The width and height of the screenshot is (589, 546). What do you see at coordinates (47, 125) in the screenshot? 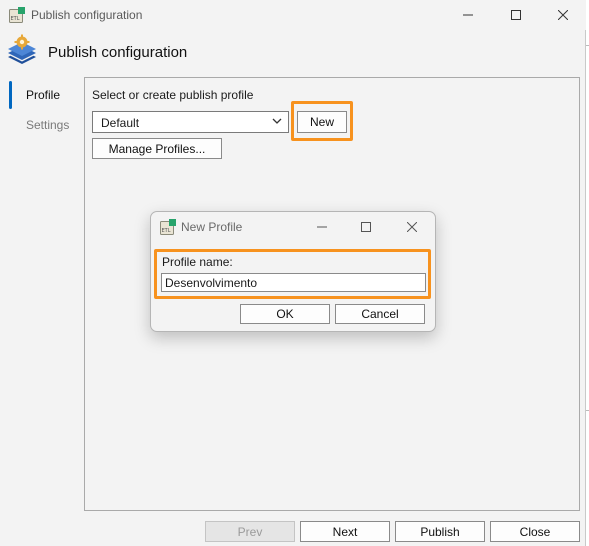
I see `nav-item-settings: Settings` at bounding box center [47, 125].